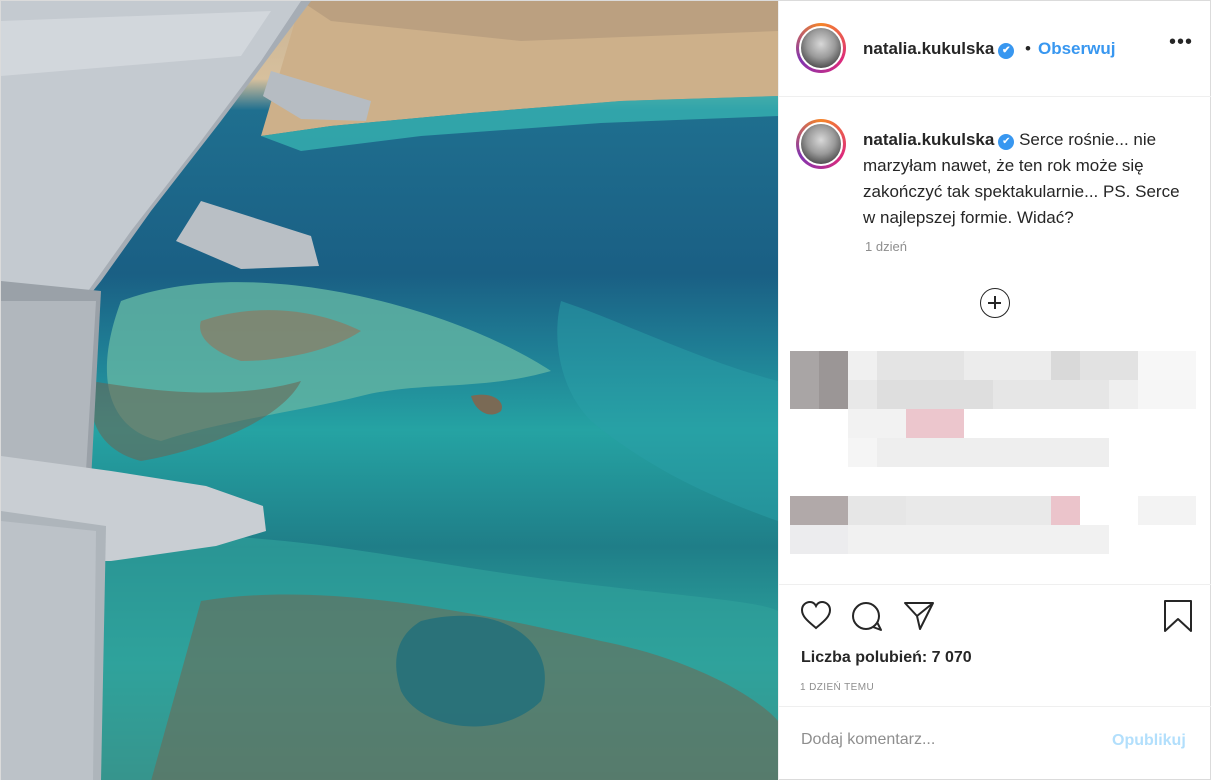 This screenshot has width=1211, height=780. I want to click on comment-bar: Opublikuj, so click(995, 743).